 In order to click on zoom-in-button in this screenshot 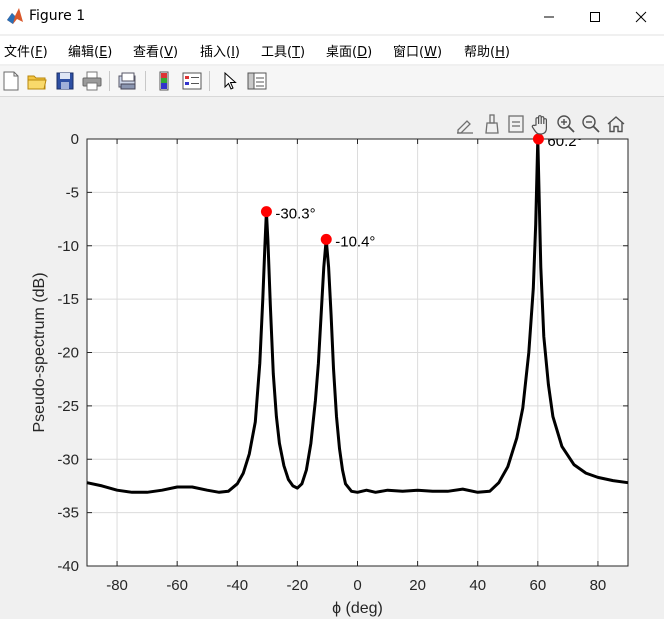, I will do `click(566, 124)`.